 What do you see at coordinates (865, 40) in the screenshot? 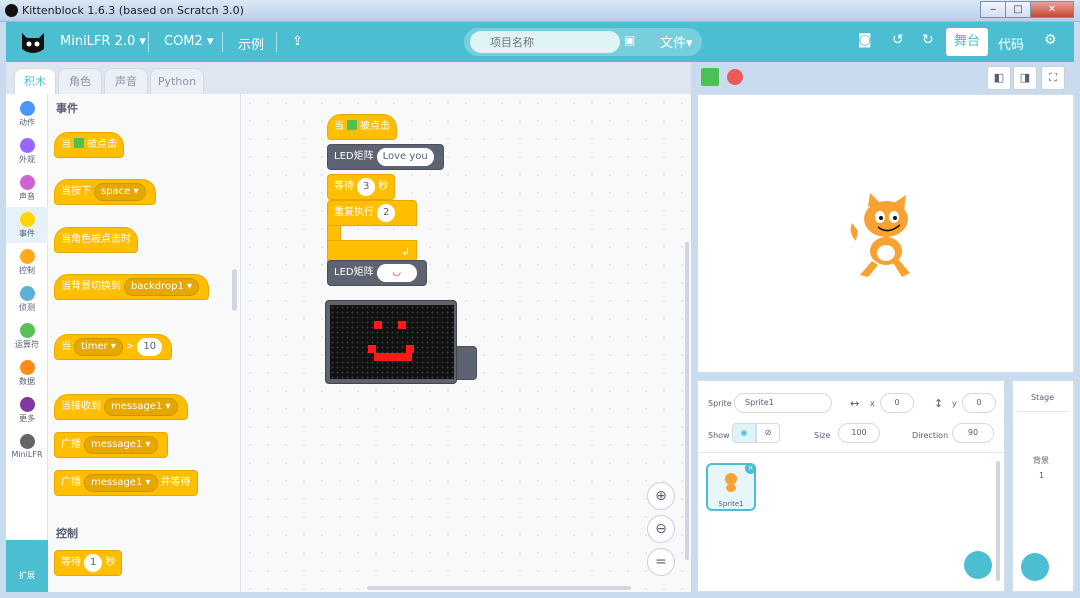
I see `camera-icon: ◙` at bounding box center [865, 40].